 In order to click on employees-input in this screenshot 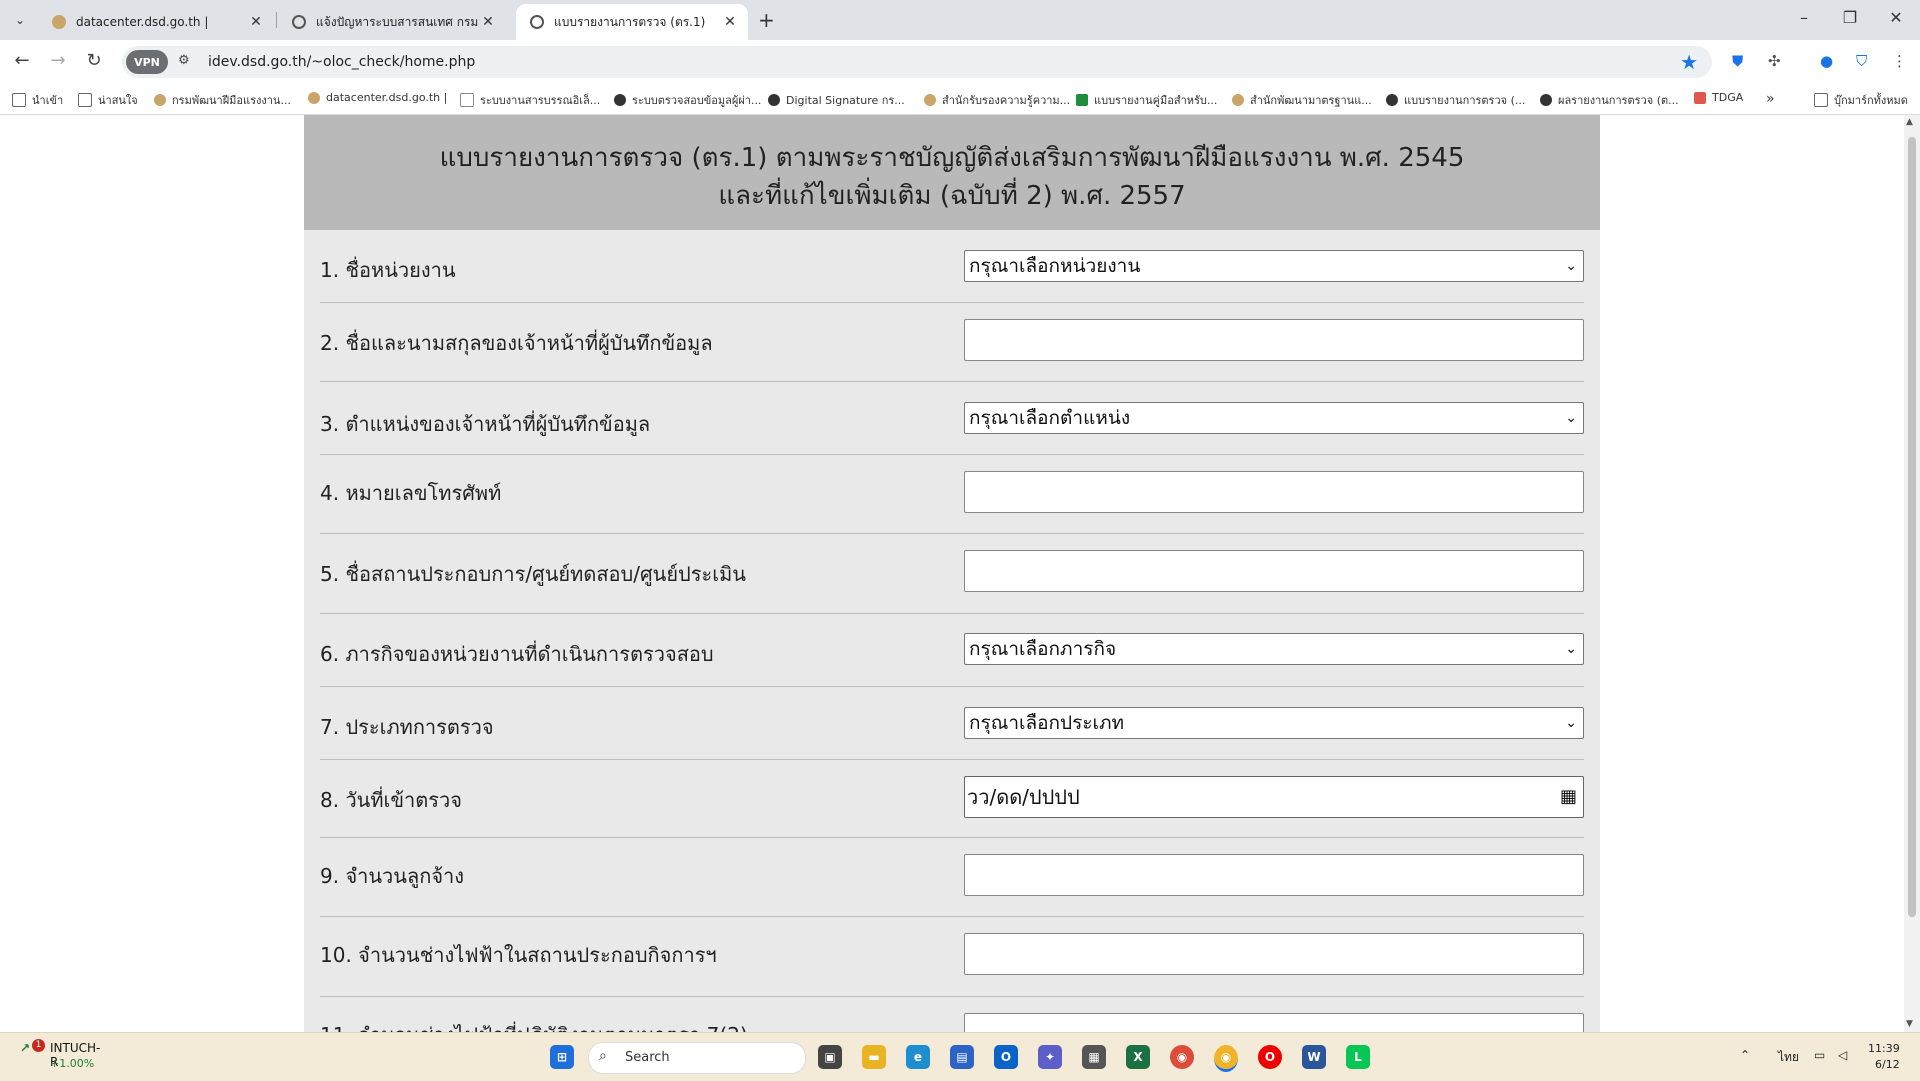, I will do `click(1274, 875)`.